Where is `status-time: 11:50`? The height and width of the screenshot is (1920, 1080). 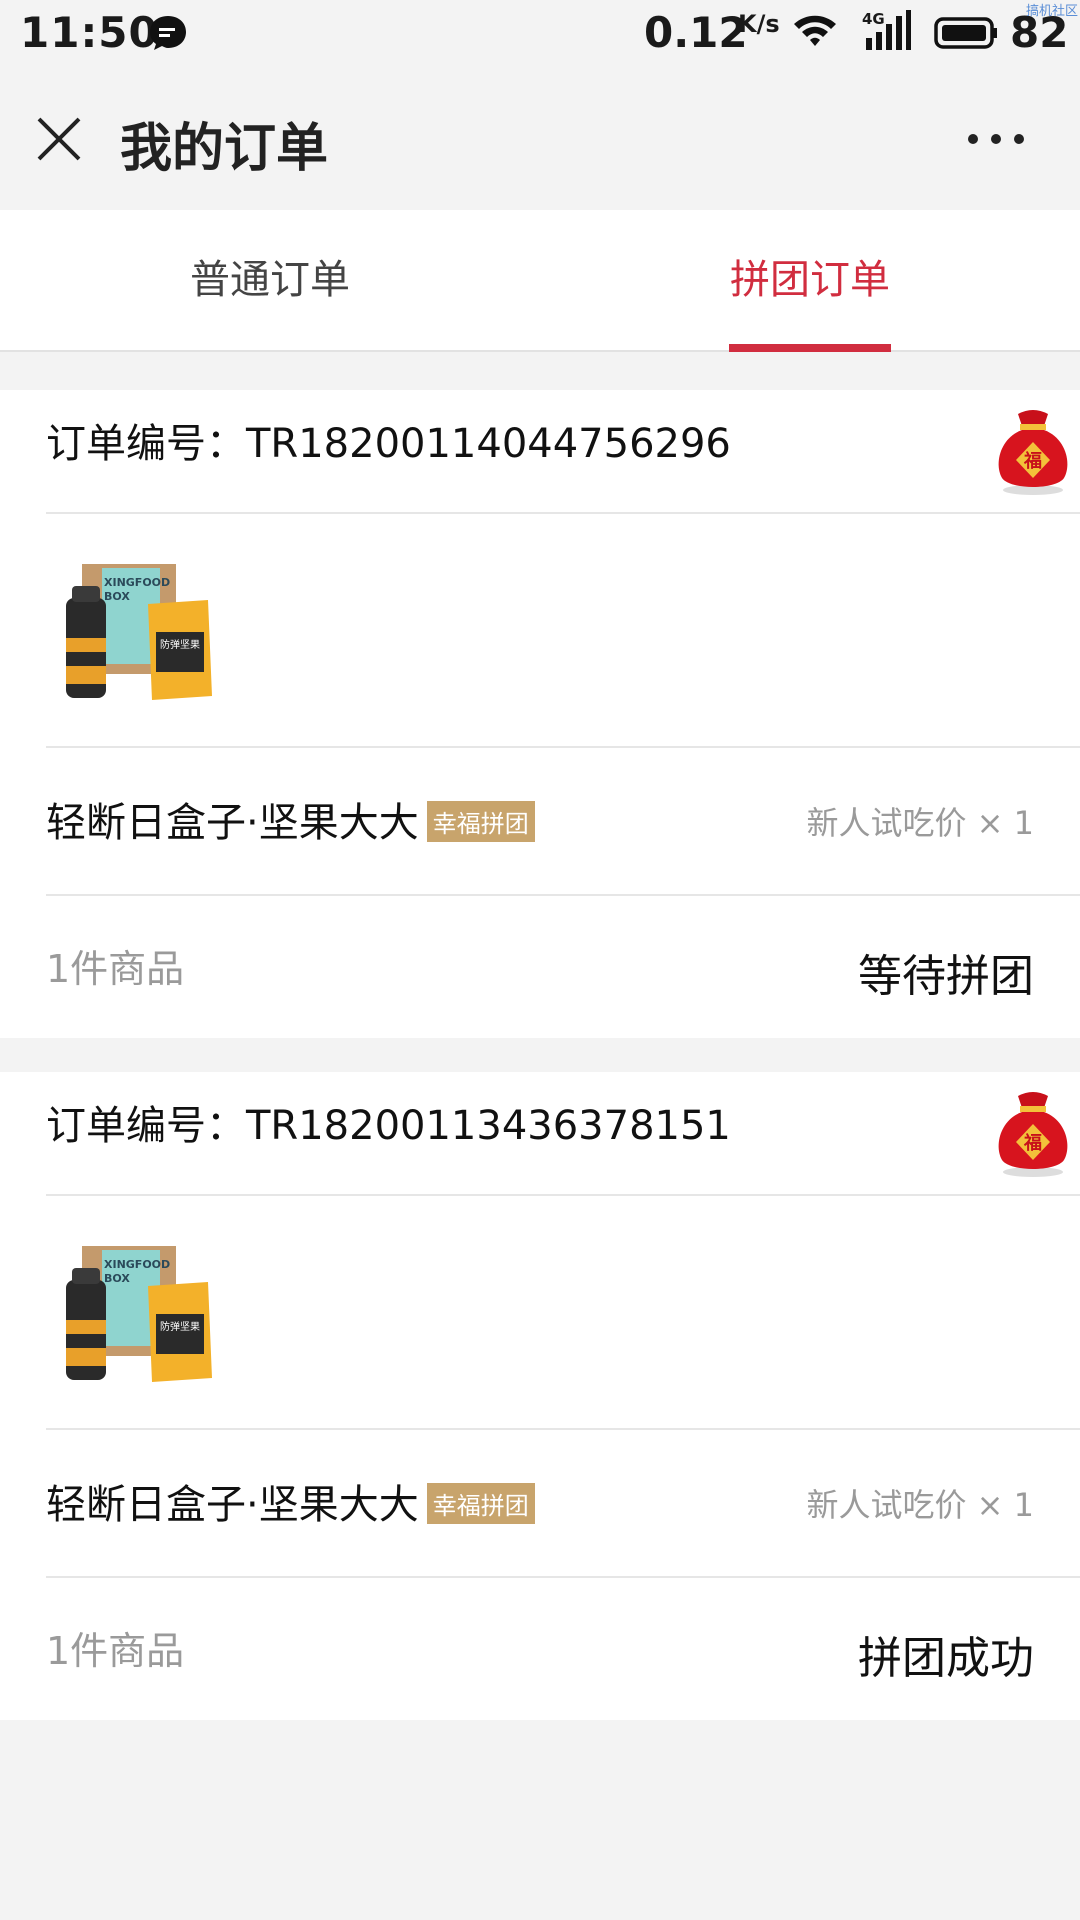
status-time: 11:50 is located at coordinates (89, 32).